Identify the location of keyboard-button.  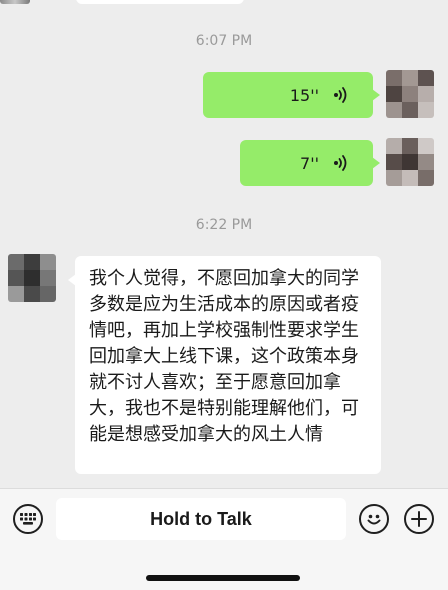
(28, 519).